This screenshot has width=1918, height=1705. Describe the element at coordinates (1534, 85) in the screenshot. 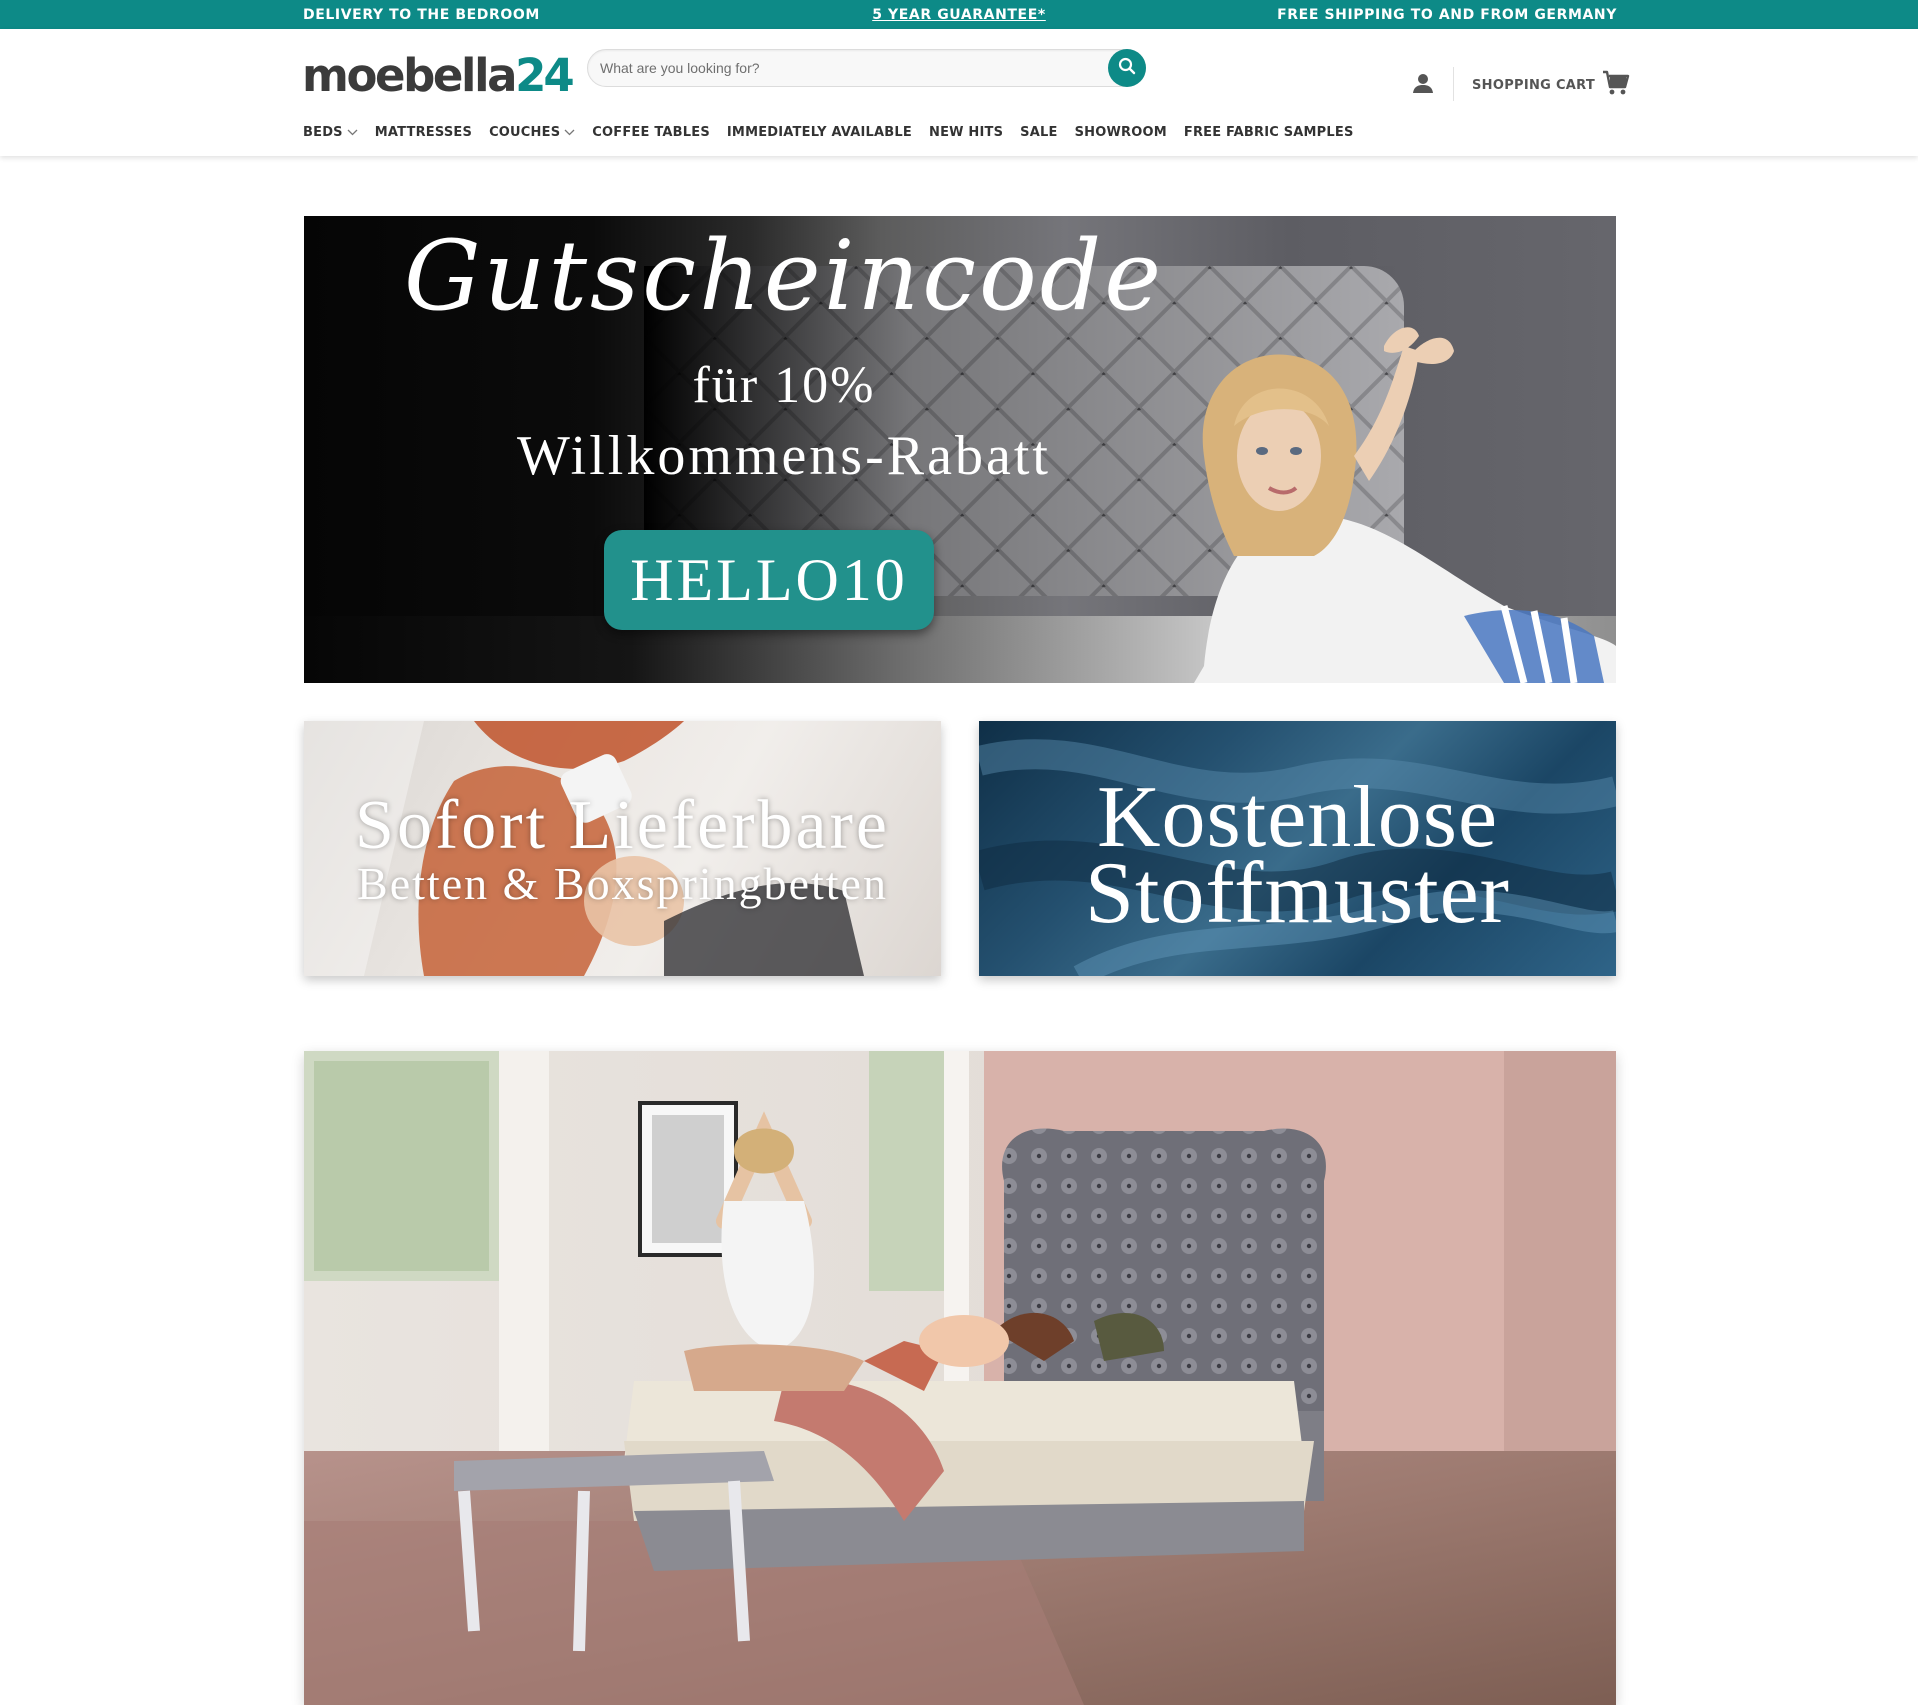

I see `cart-label: SHOPPING CART` at that location.